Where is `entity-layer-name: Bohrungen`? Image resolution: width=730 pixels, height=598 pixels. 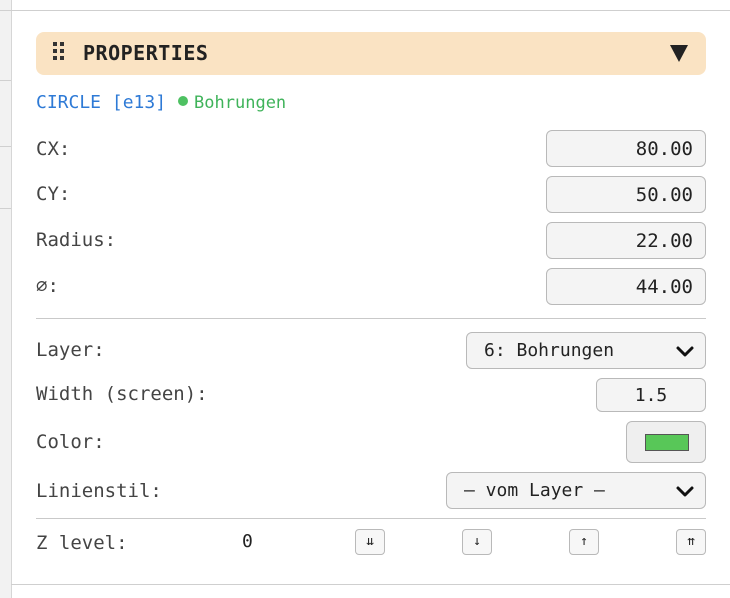 entity-layer-name: Bohrungen is located at coordinates (240, 103).